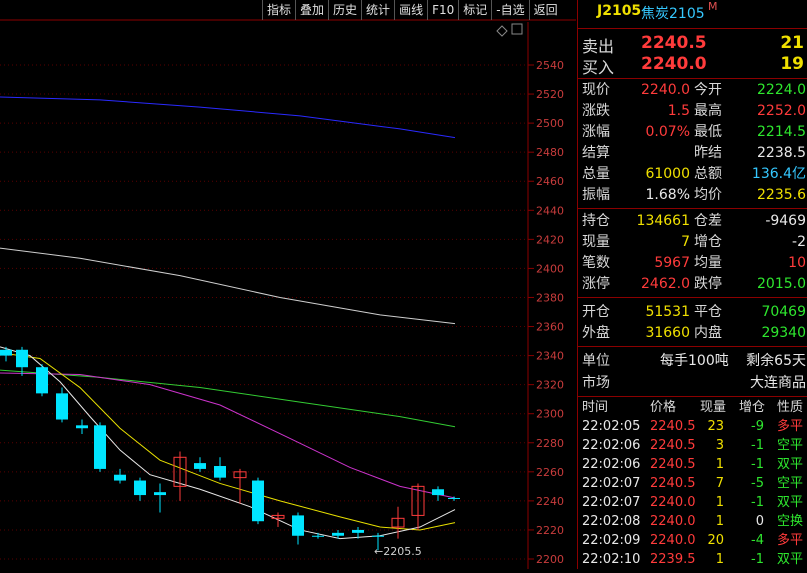 The width and height of the screenshot is (807, 573). Describe the element at coordinates (545, 10) in the screenshot. I see `toolbar-button-8: 返回` at that location.